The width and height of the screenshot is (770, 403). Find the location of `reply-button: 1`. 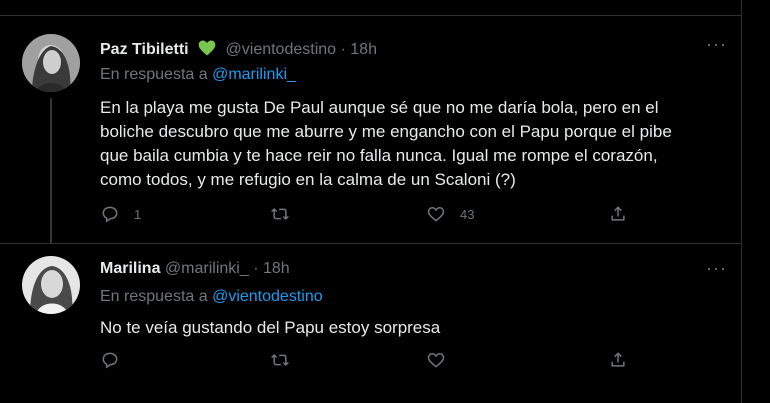

reply-button: 1 is located at coordinates (120, 214).